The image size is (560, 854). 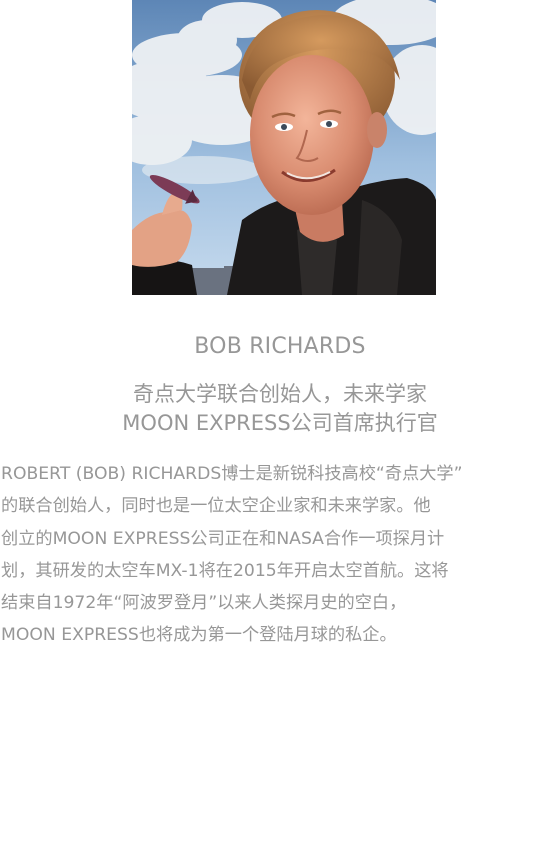 I want to click on role-line: 奇点大学联合创始人，未来学家, so click(x=280, y=394).